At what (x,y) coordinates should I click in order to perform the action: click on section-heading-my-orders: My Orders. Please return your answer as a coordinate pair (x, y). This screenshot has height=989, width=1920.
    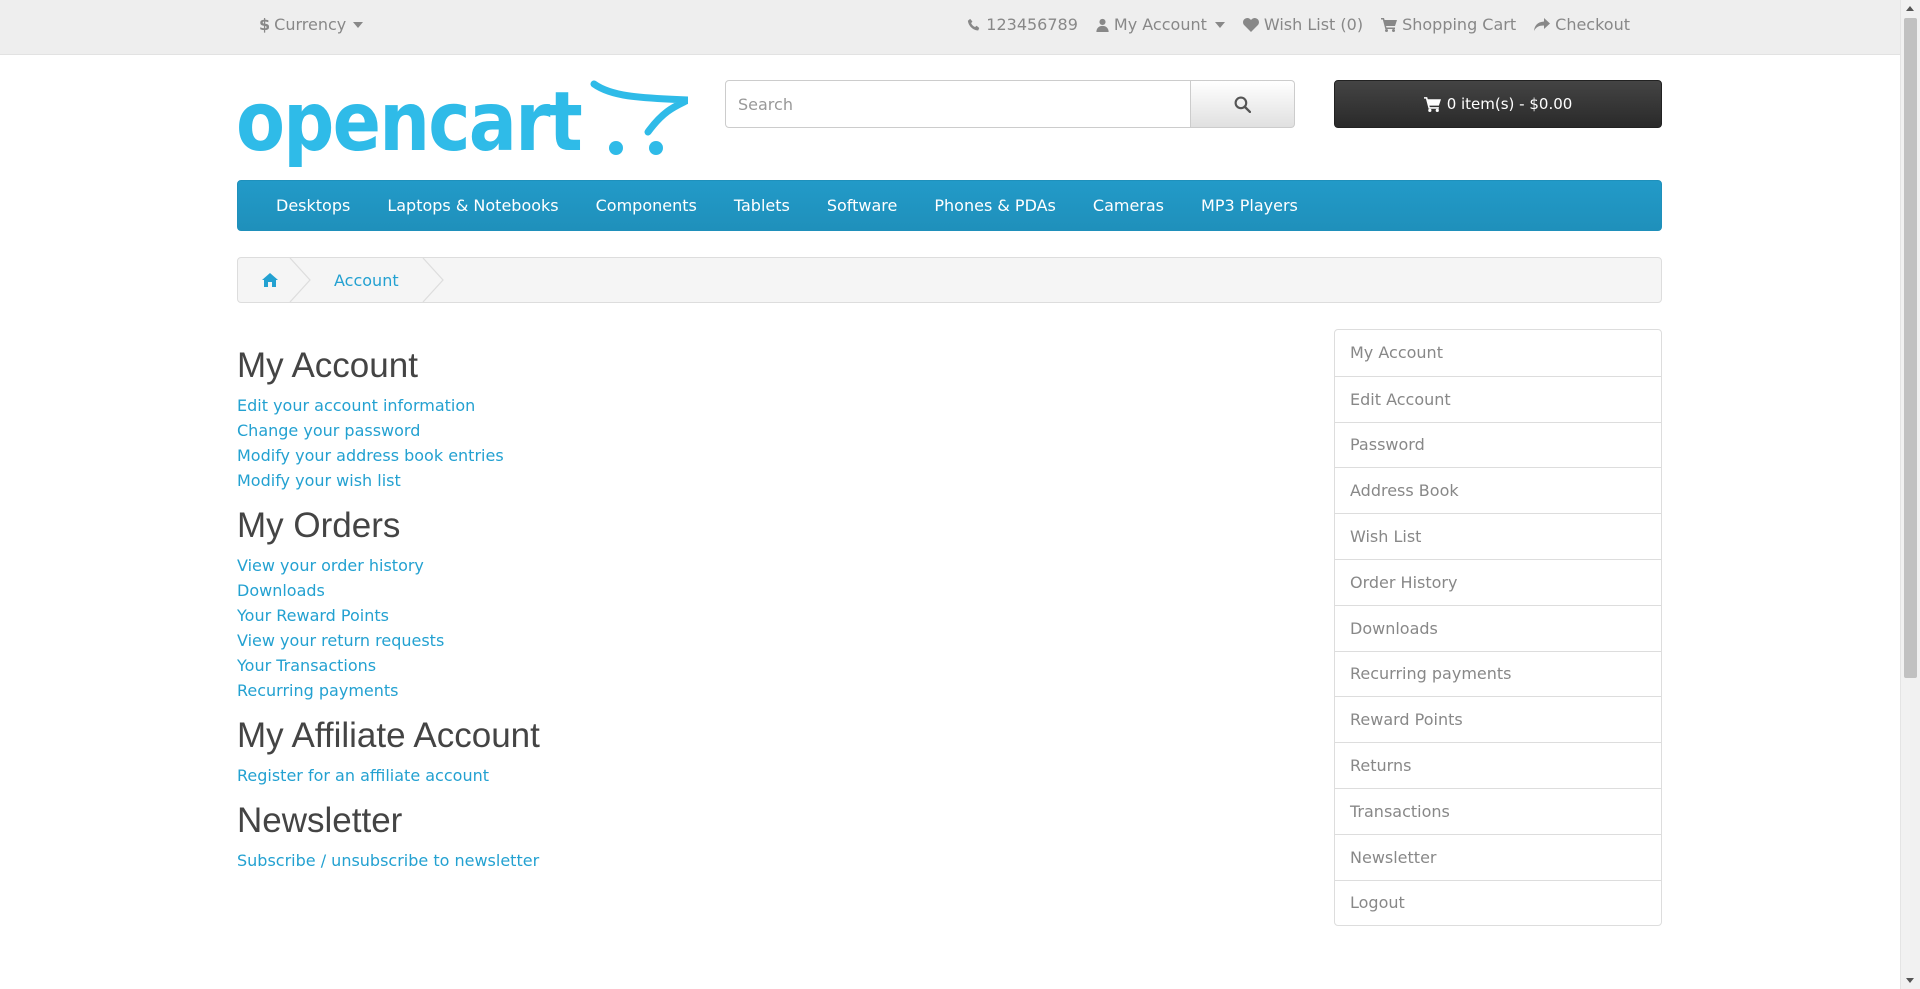
    Looking at the image, I should click on (319, 525).